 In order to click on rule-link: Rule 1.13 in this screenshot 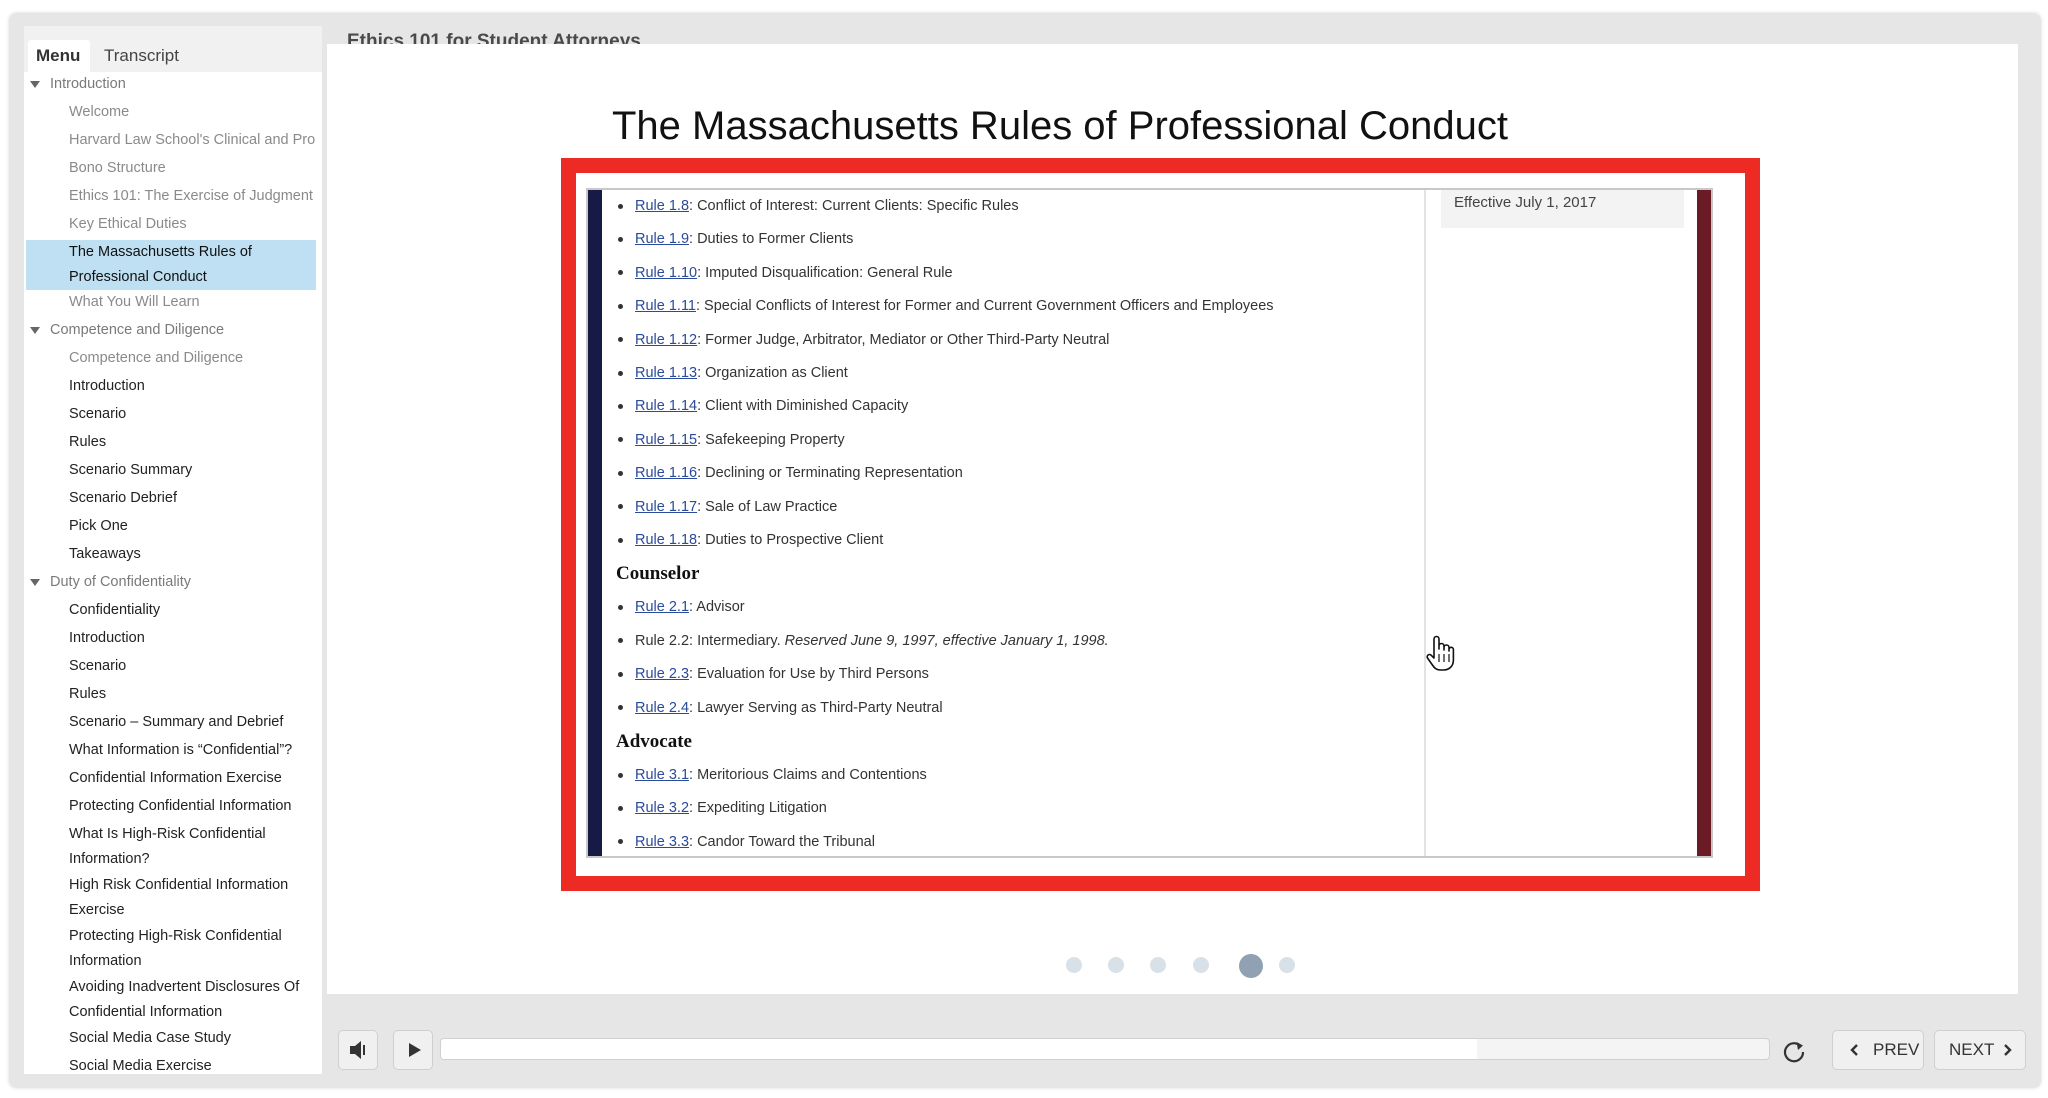, I will do `click(666, 373)`.